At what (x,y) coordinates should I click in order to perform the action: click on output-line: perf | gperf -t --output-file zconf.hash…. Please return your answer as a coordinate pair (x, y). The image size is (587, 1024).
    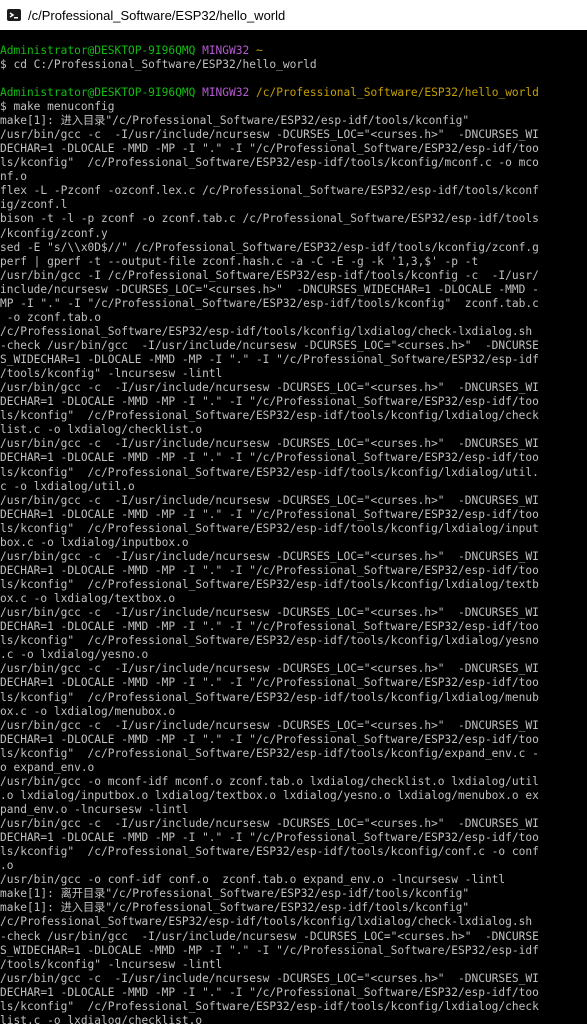
    Looking at the image, I should click on (239, 261).